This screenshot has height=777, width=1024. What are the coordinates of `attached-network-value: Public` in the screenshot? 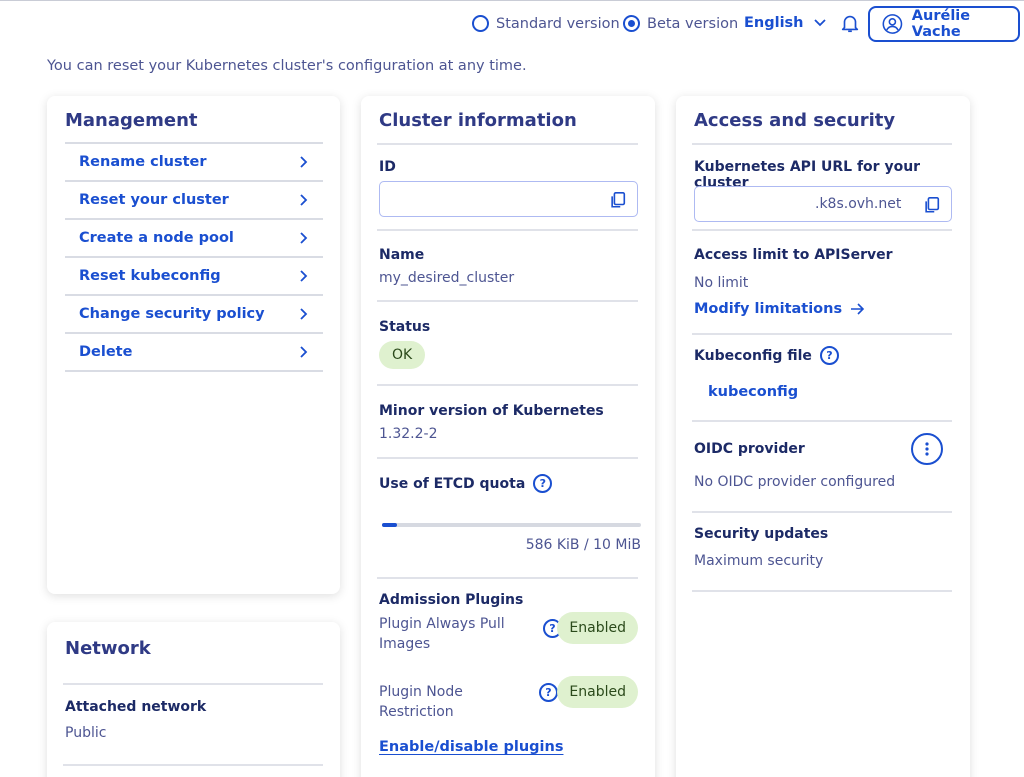 It's located at (86, 733).